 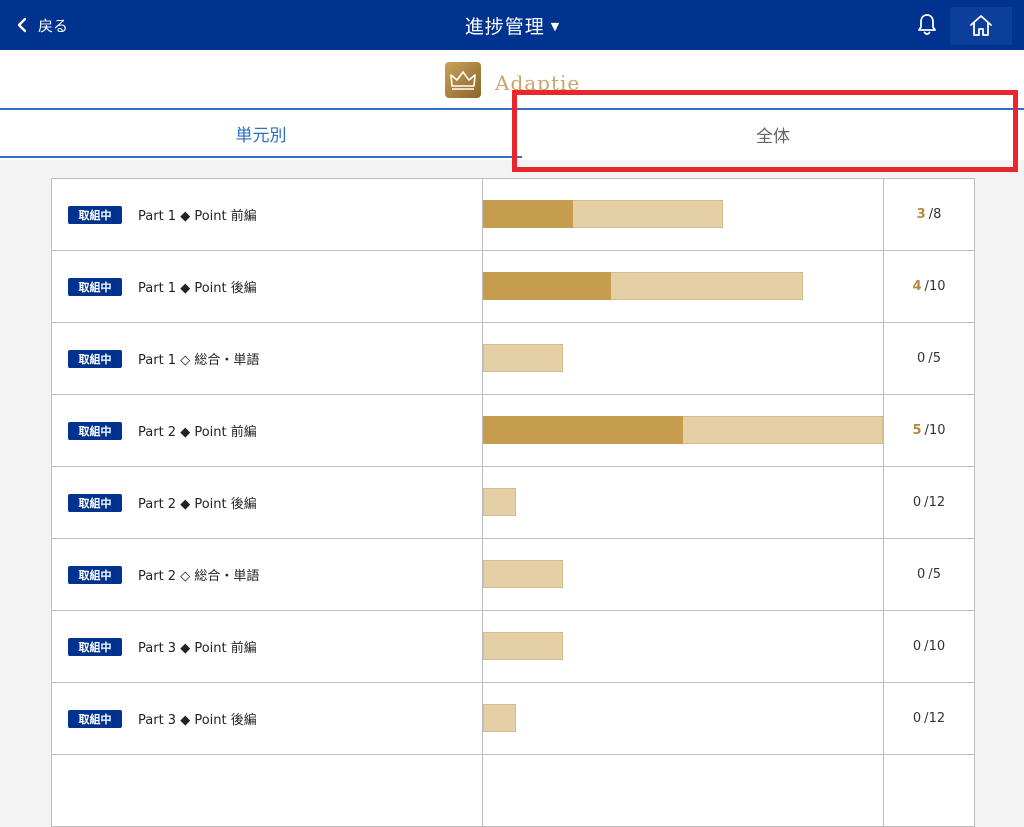 I want to click on unit-cell: 取組中 Part 1 ◆ Point 後編, so click(x=267, y=286).